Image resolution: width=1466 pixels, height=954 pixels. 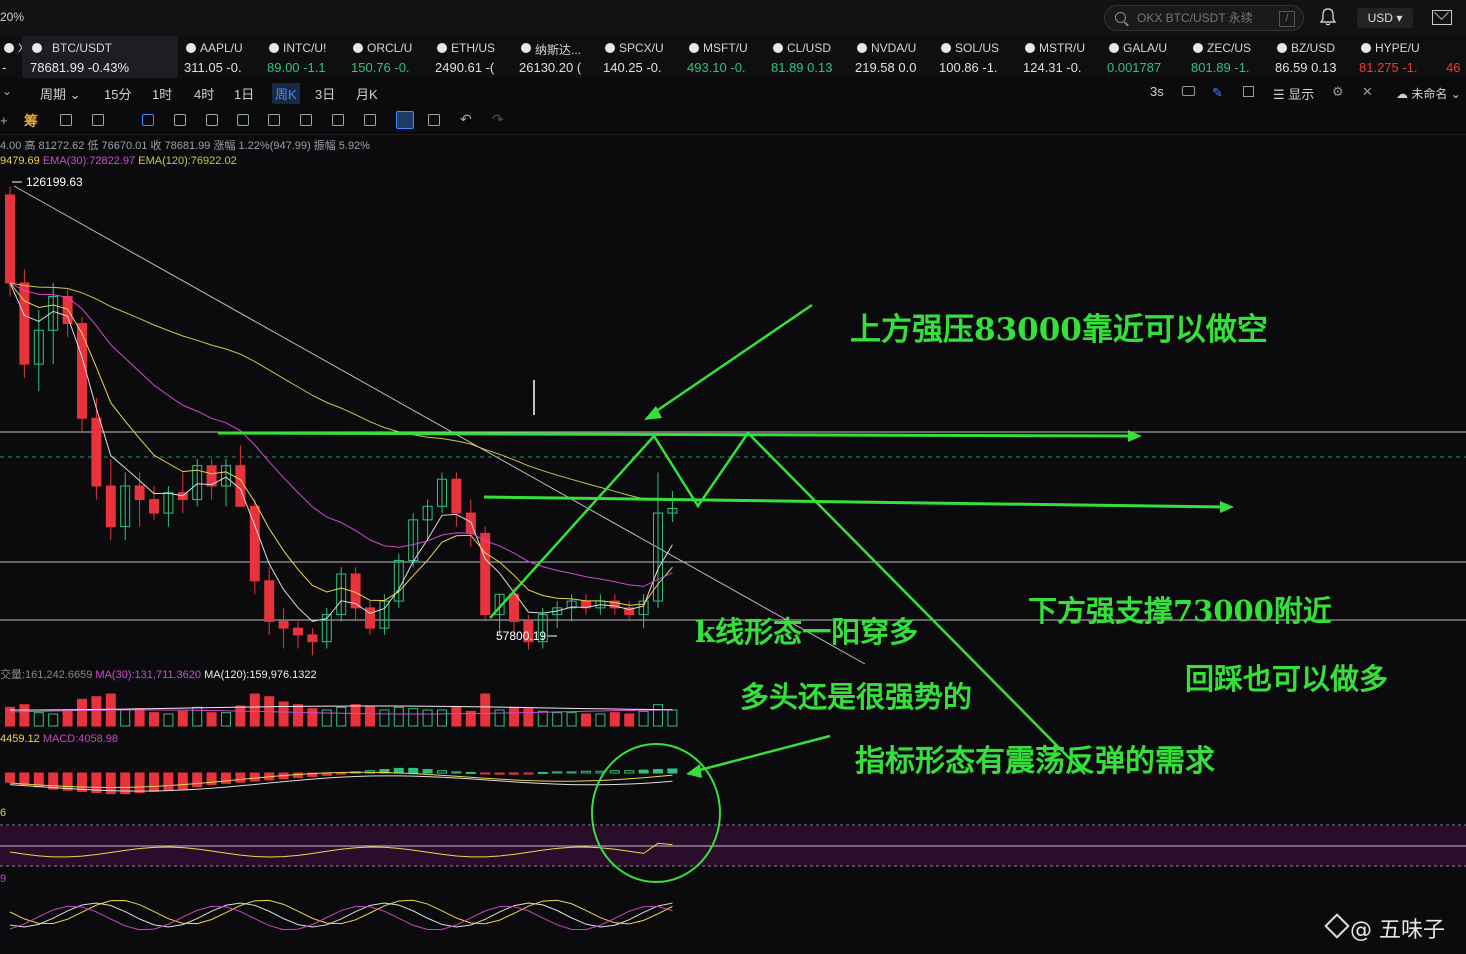 I want to click on indicator-pointer, so click(x=763, y=753).